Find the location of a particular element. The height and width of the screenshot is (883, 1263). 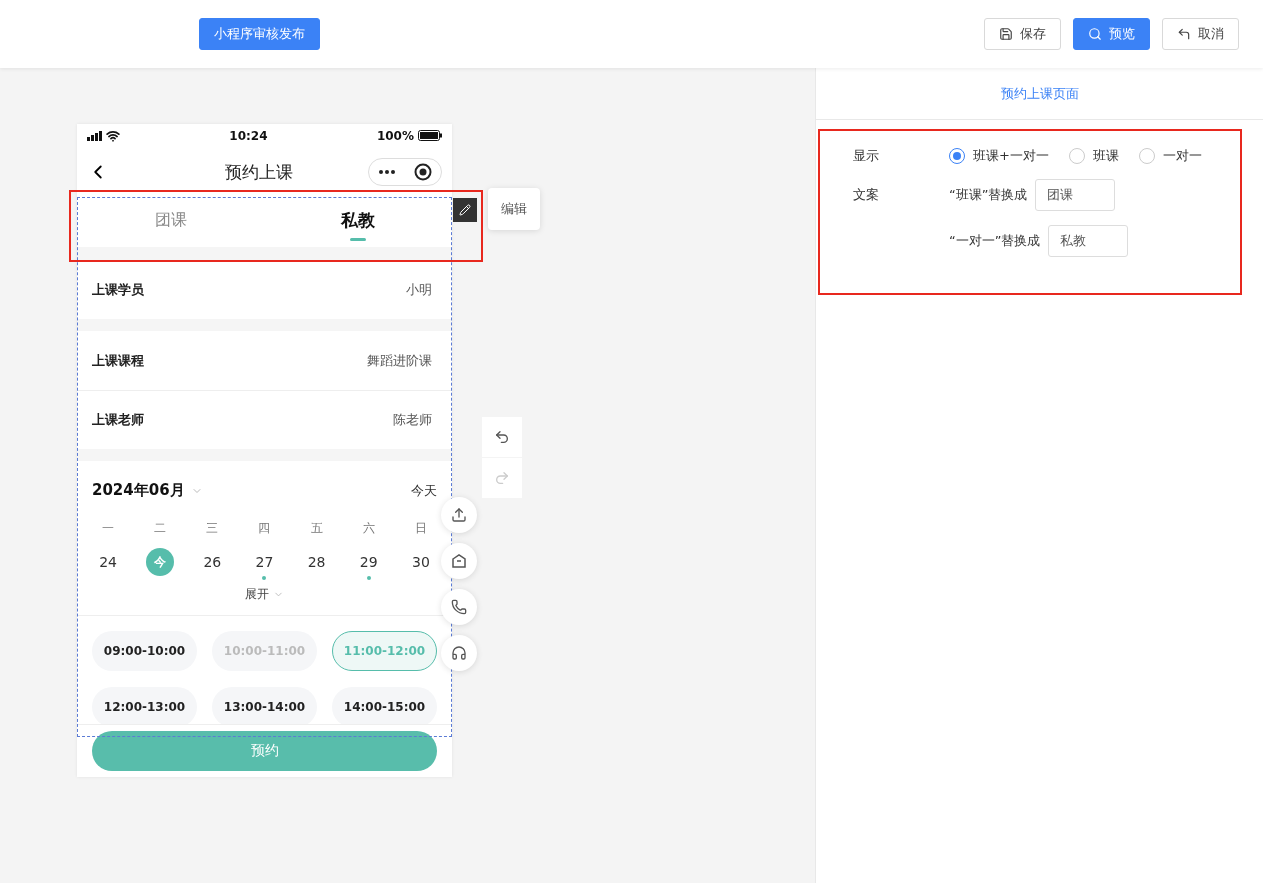

time-slot: 12:00-13:00 is located at coordinates (144, 705).